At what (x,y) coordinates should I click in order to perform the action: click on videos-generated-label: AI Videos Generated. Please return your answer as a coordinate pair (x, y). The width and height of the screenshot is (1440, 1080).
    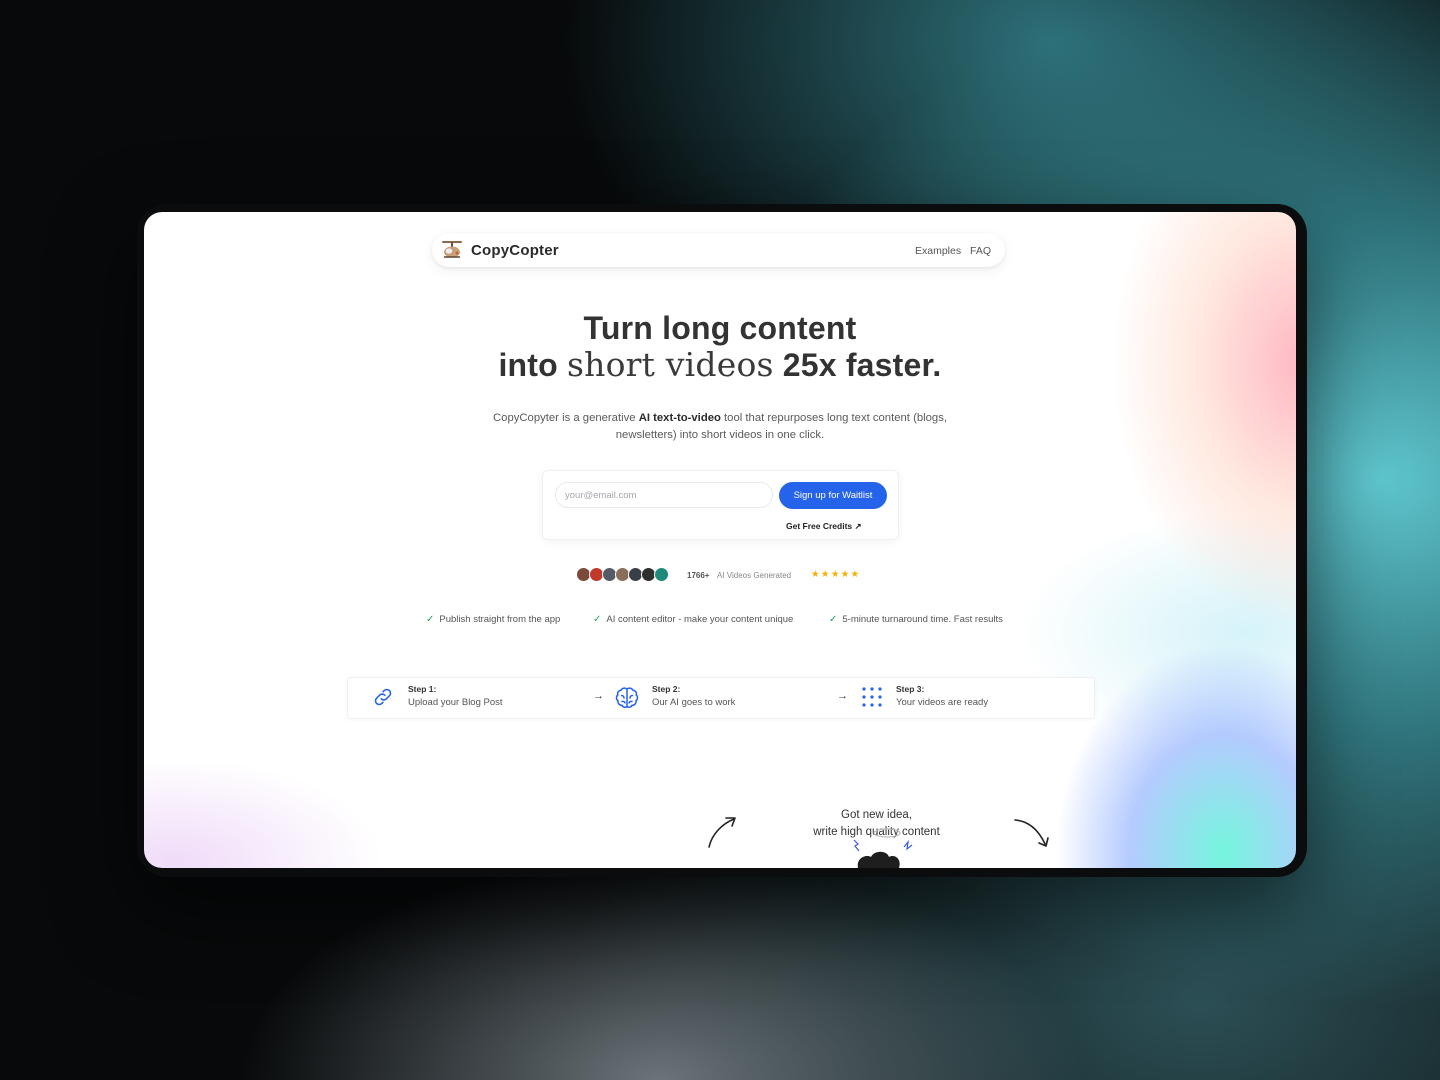
    Looking at the image, I should click on (754, 575).